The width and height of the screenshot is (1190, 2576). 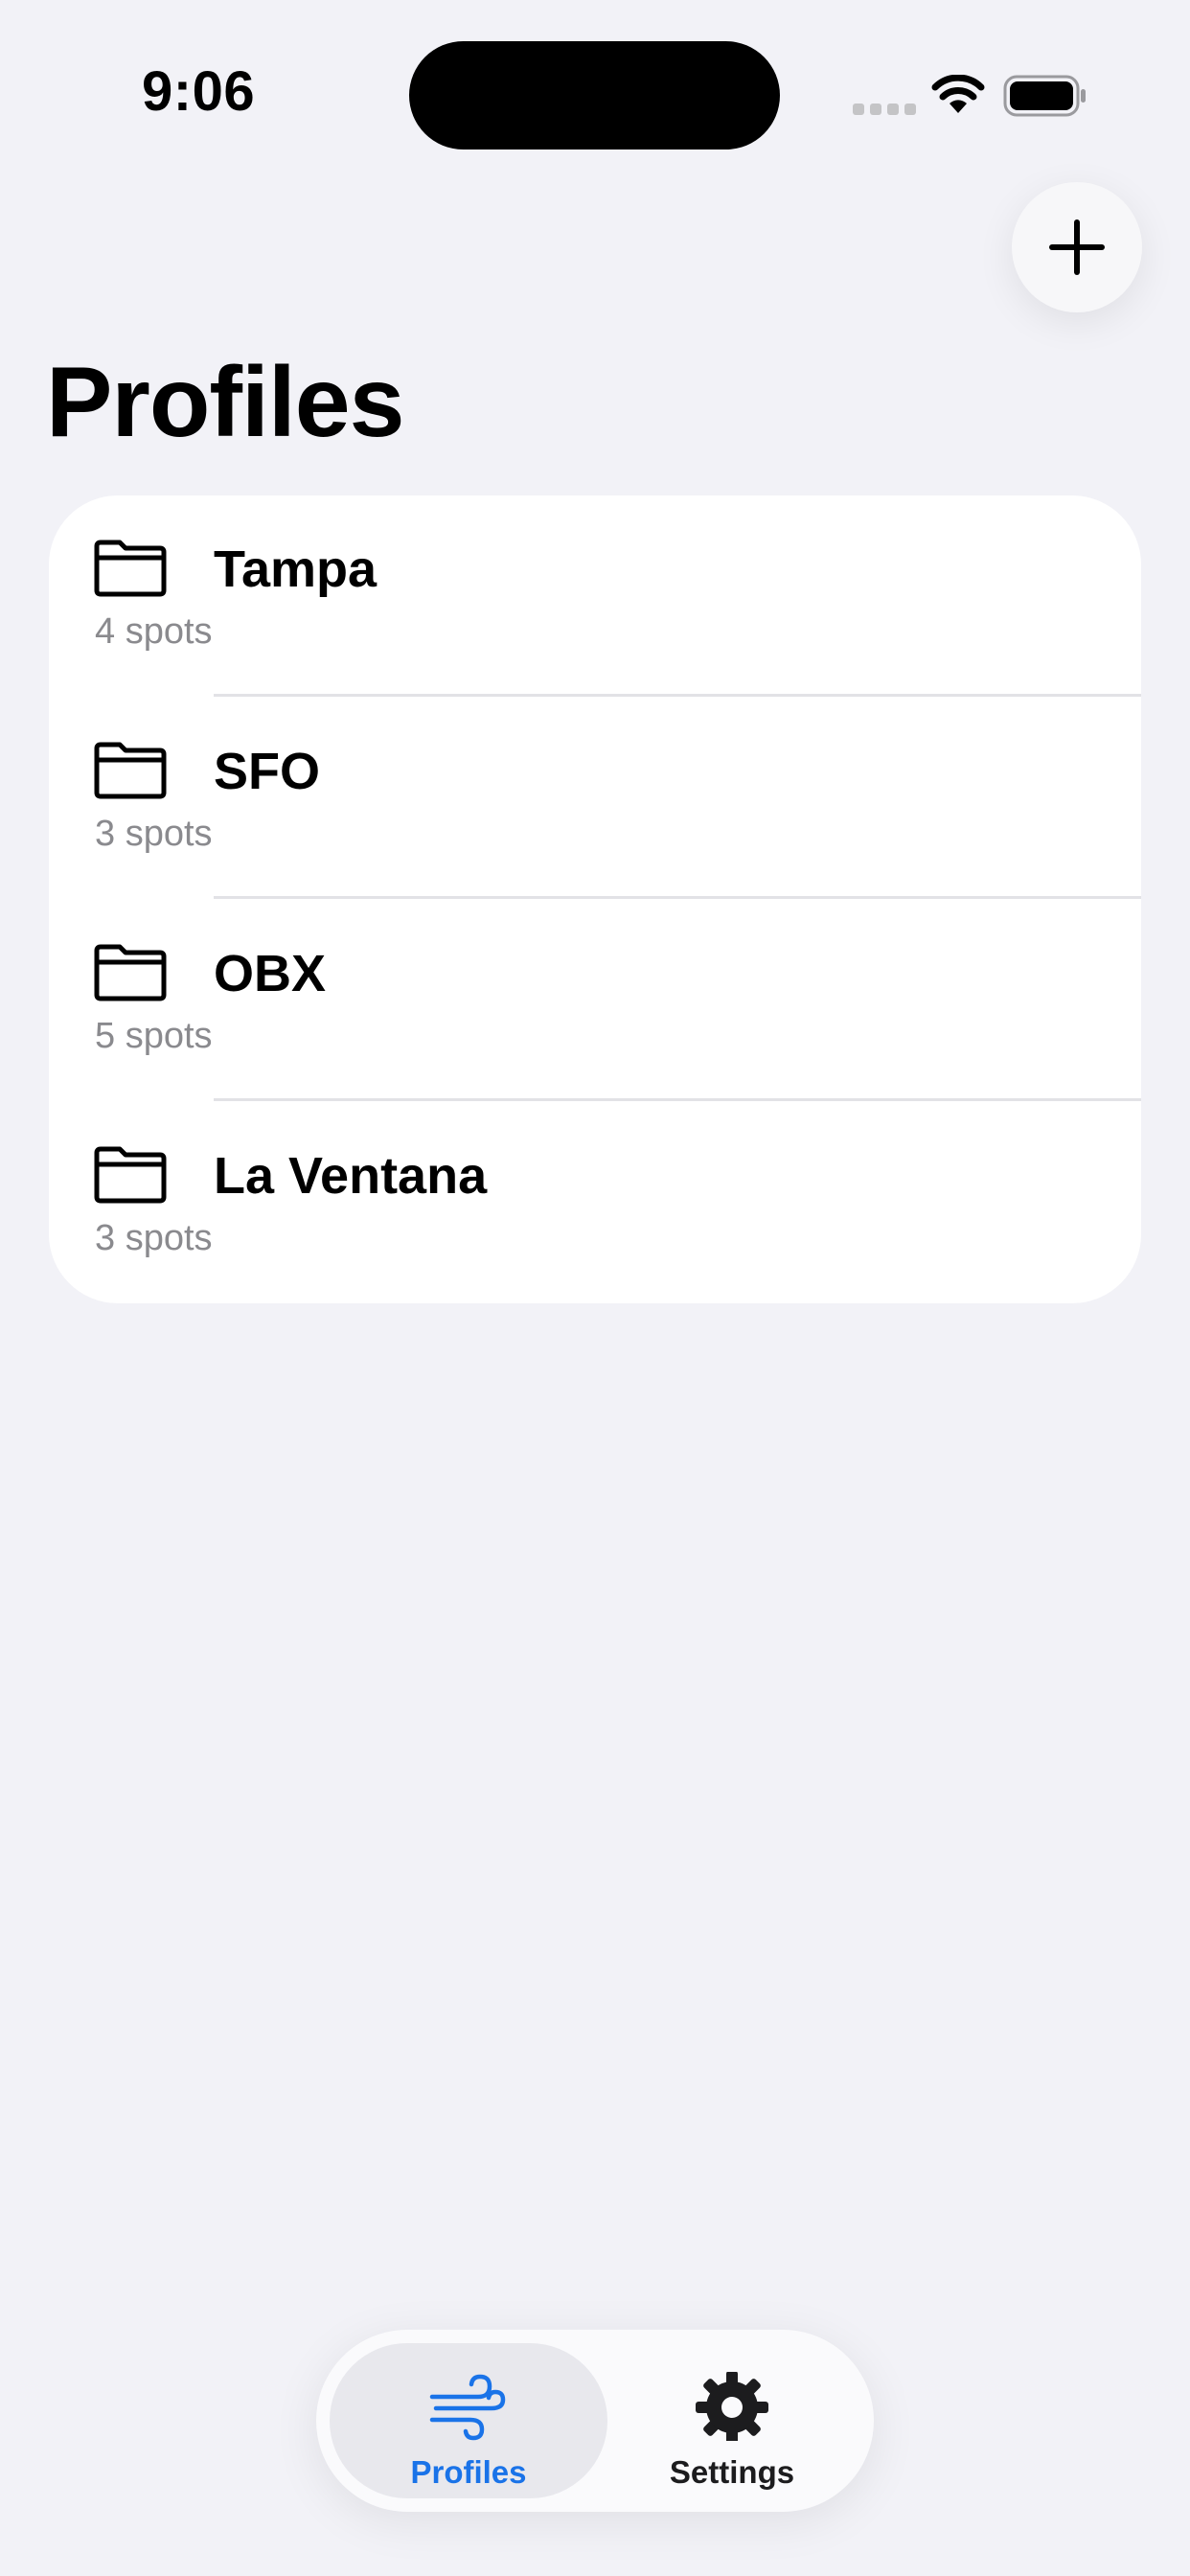 What do you see at coordinates (154, 631) in the screenshot?
I see `profile-spot-count: 4 spots` at bounding box center [154, 631].